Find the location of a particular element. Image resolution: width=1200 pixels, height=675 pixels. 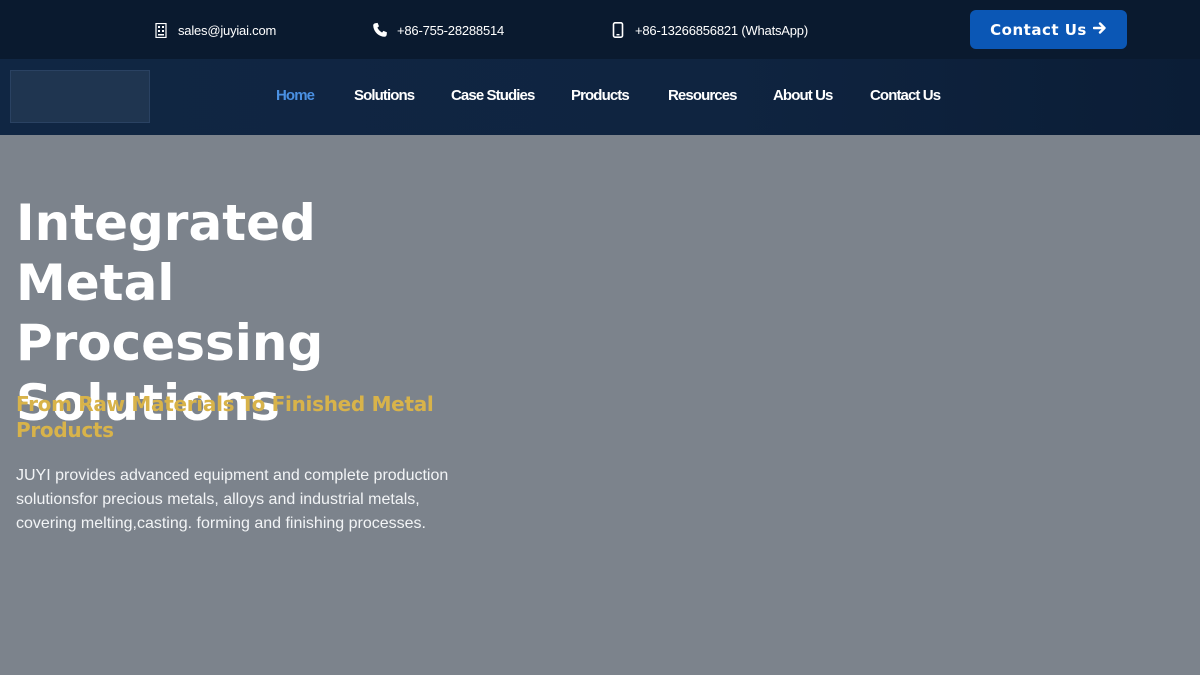

contact-us-button-label: Contact Us is located at coordinates (1038, 29).